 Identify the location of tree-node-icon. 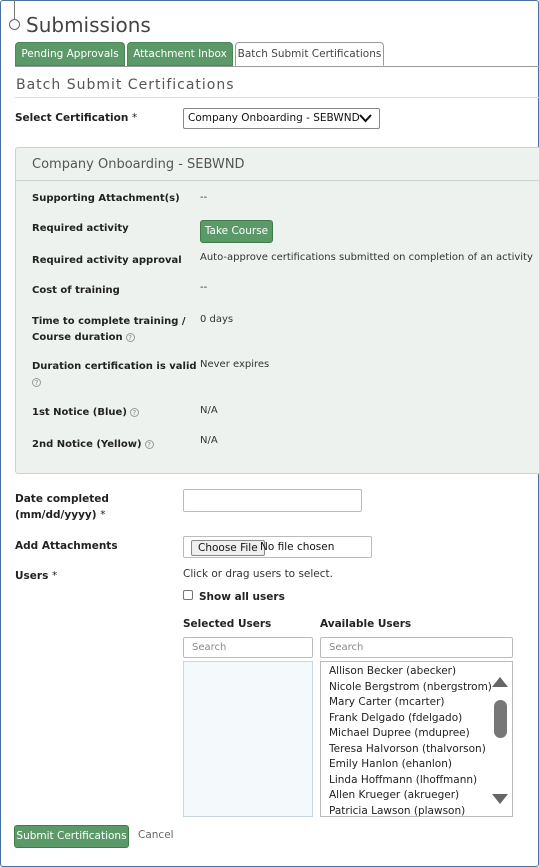
(14, 24).